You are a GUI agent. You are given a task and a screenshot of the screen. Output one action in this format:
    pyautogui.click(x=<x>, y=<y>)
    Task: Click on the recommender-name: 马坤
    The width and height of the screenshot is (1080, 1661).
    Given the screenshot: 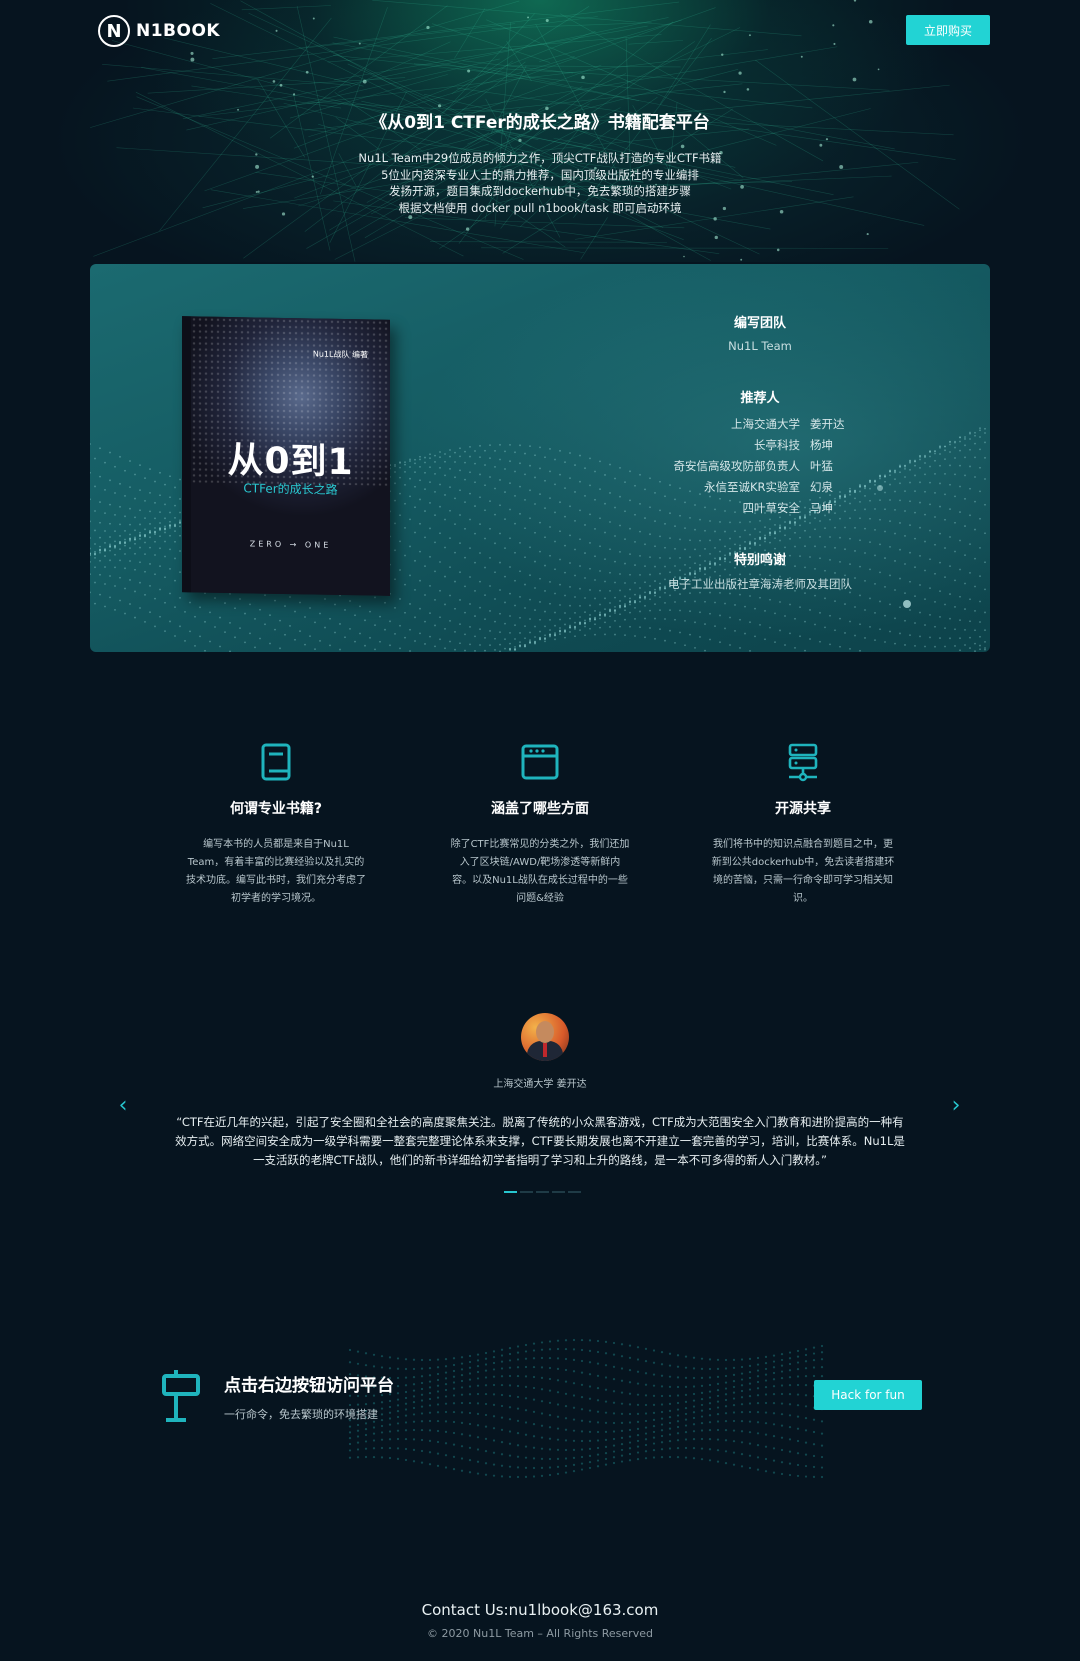 What is the action you would take?
    pyautogui.click(x=821, y=508)
    